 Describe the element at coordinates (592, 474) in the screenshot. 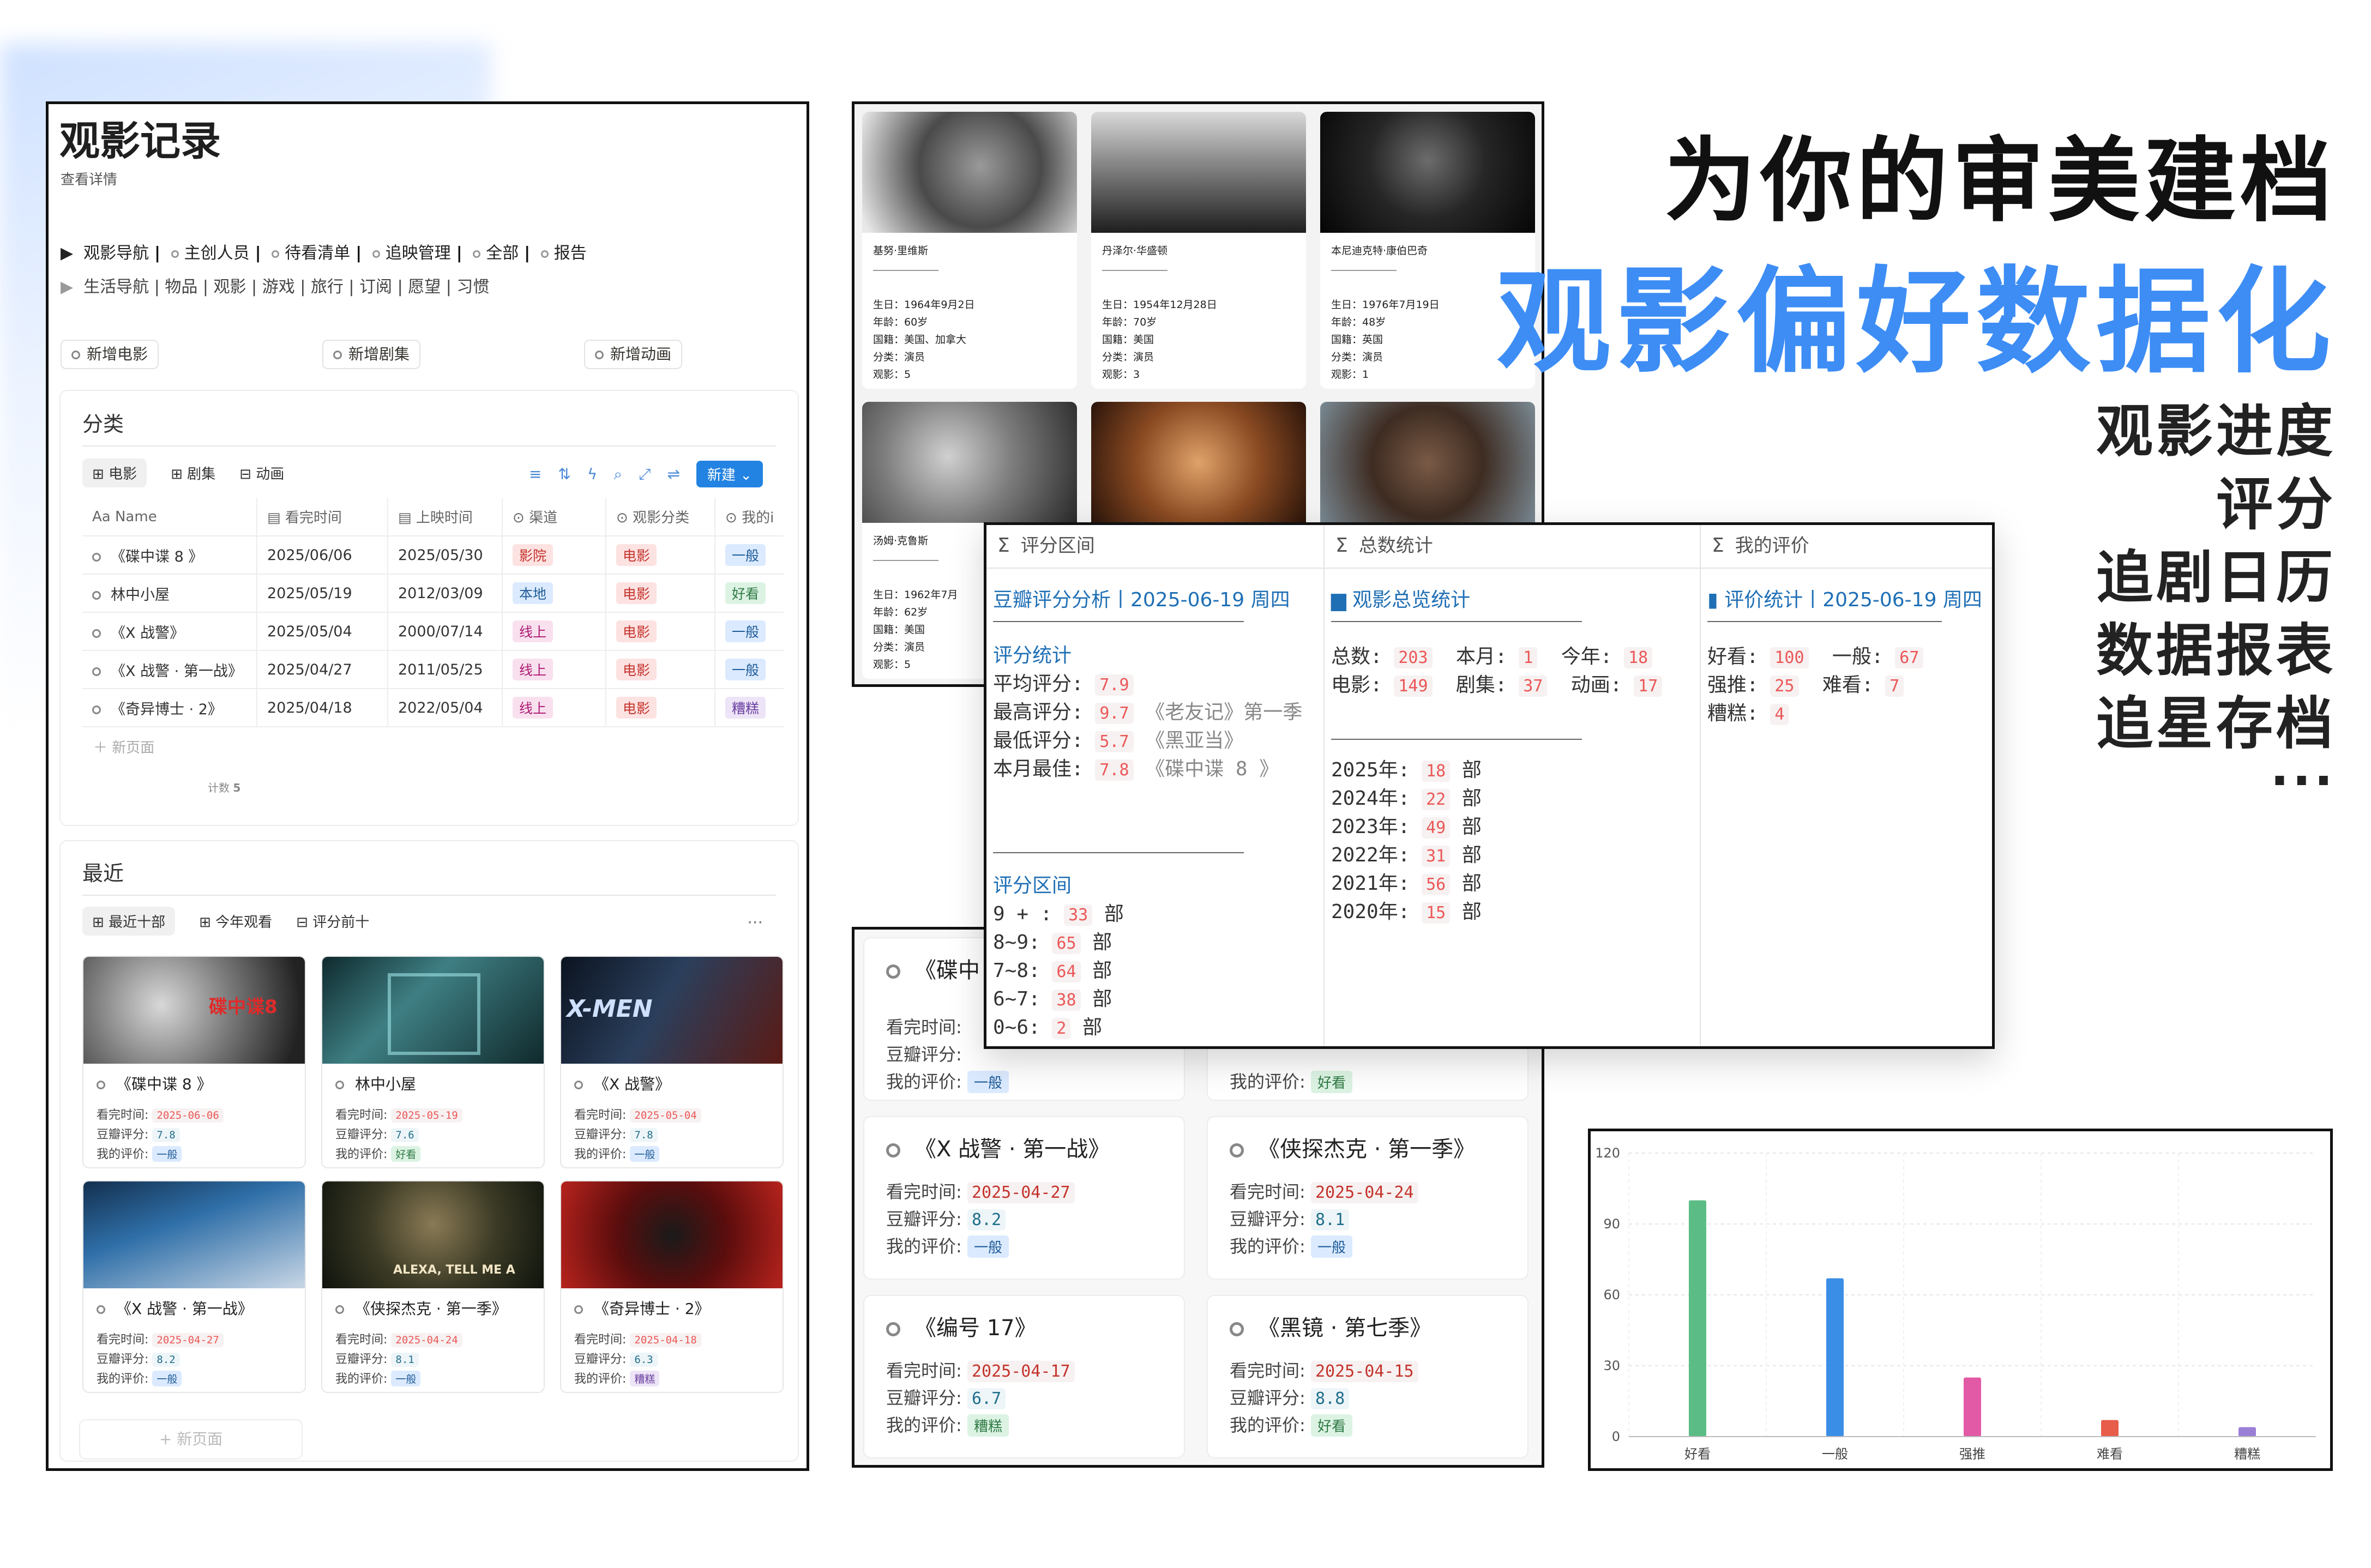

I see `lightning-icon: ϟ` at that location.